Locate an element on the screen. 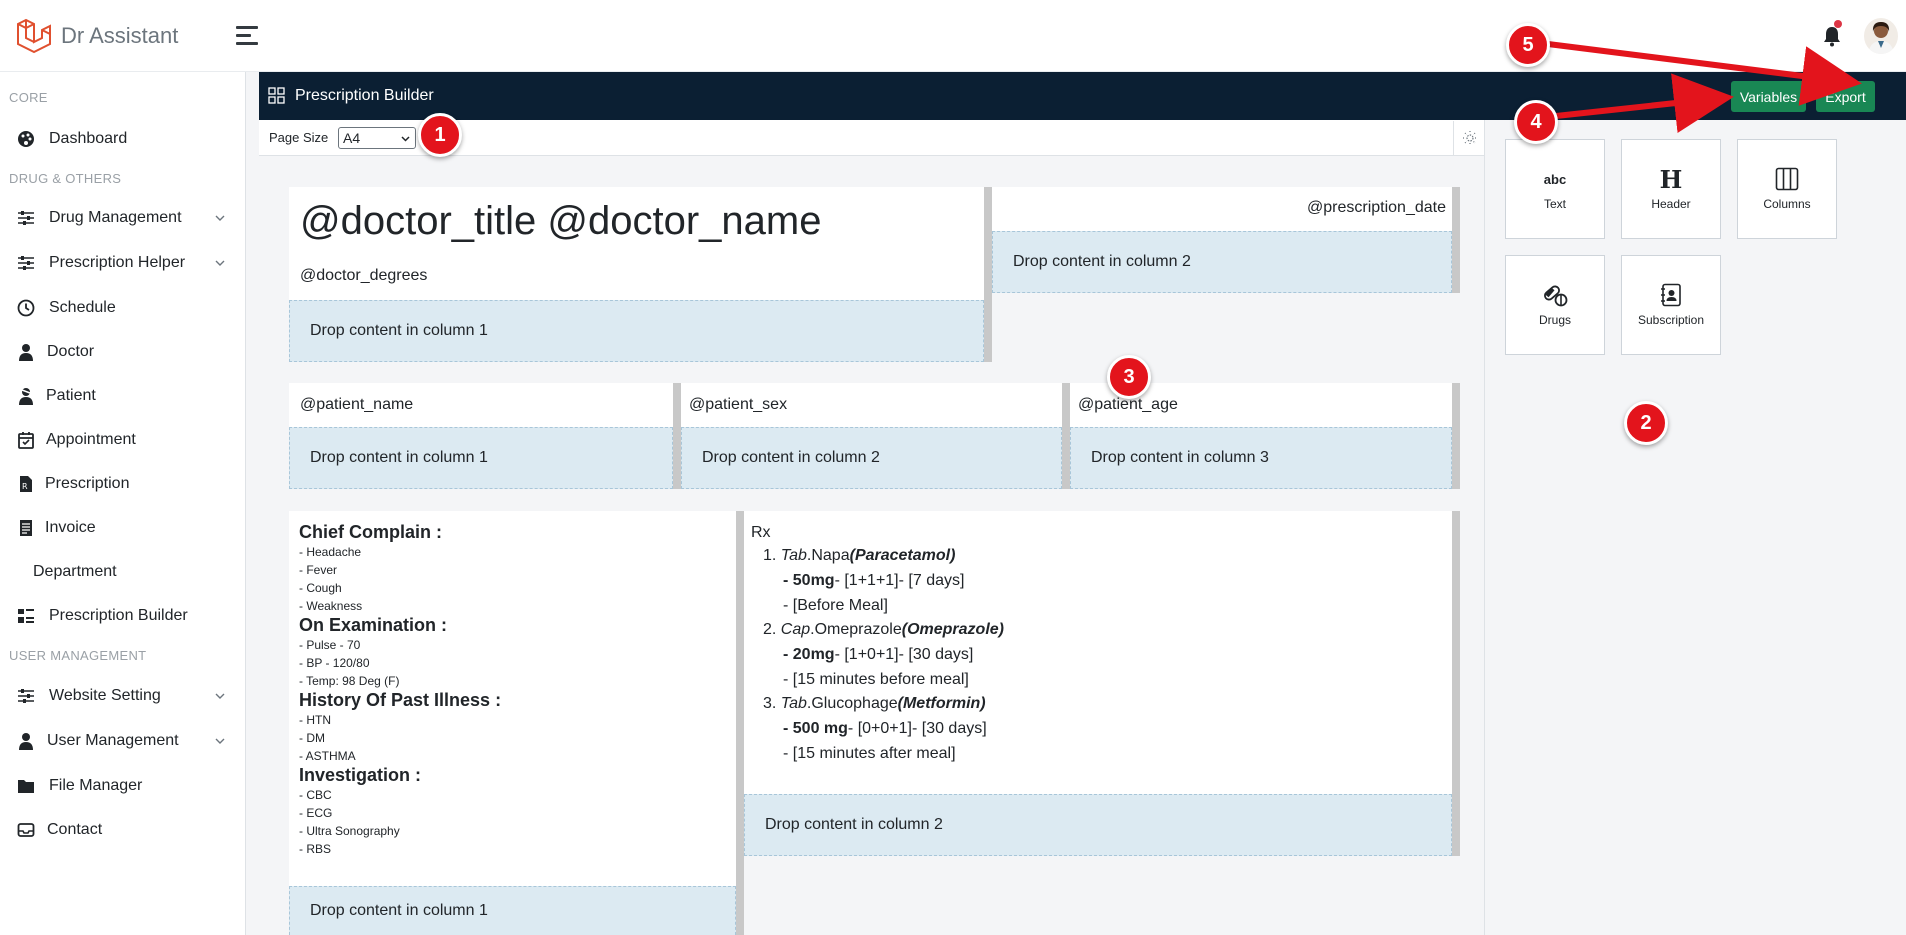 This screenshot has width=1906, height=935. row3-drop-column2: Drop content in column 2 is located at coordinates (1098, 825).